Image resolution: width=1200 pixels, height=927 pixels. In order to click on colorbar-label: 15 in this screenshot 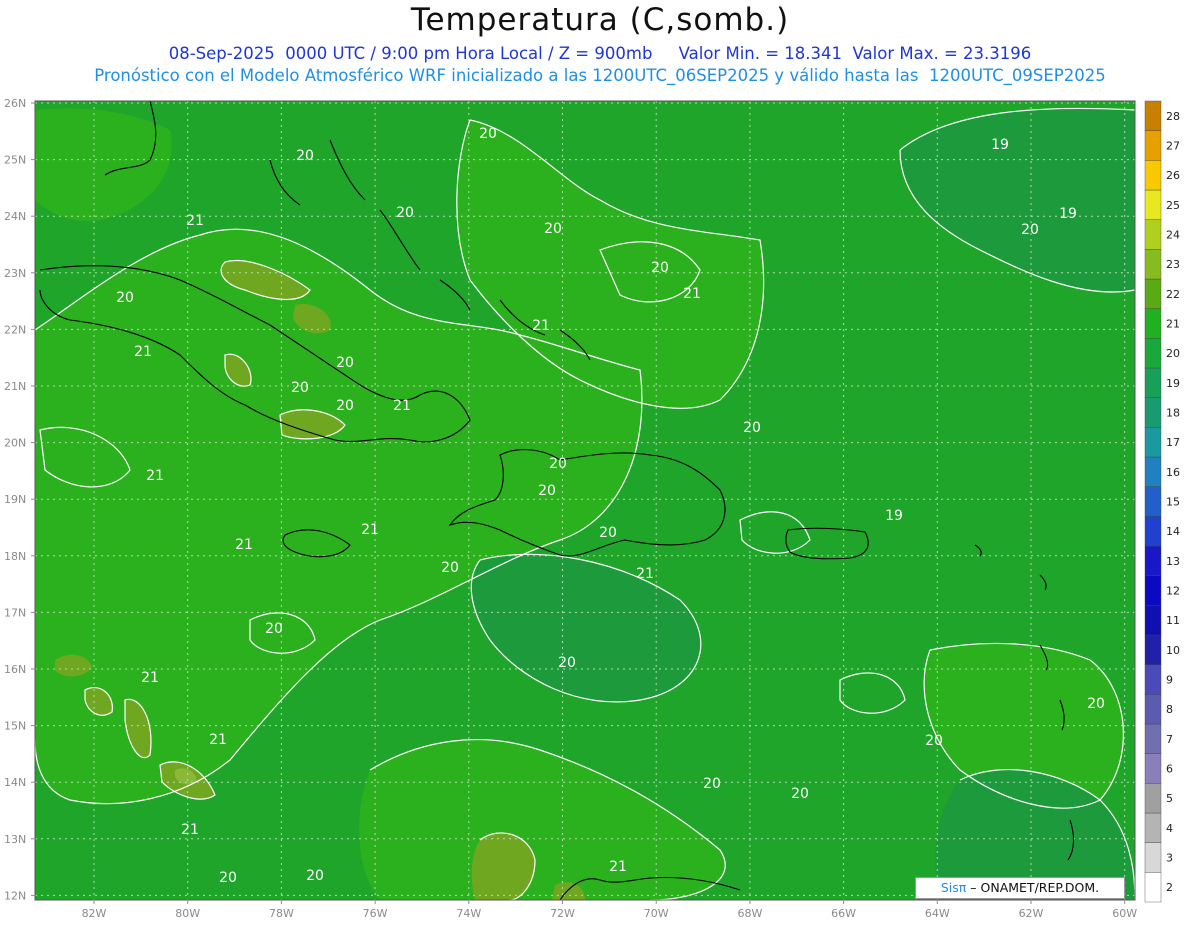, I will do `click(1173, 502)`.